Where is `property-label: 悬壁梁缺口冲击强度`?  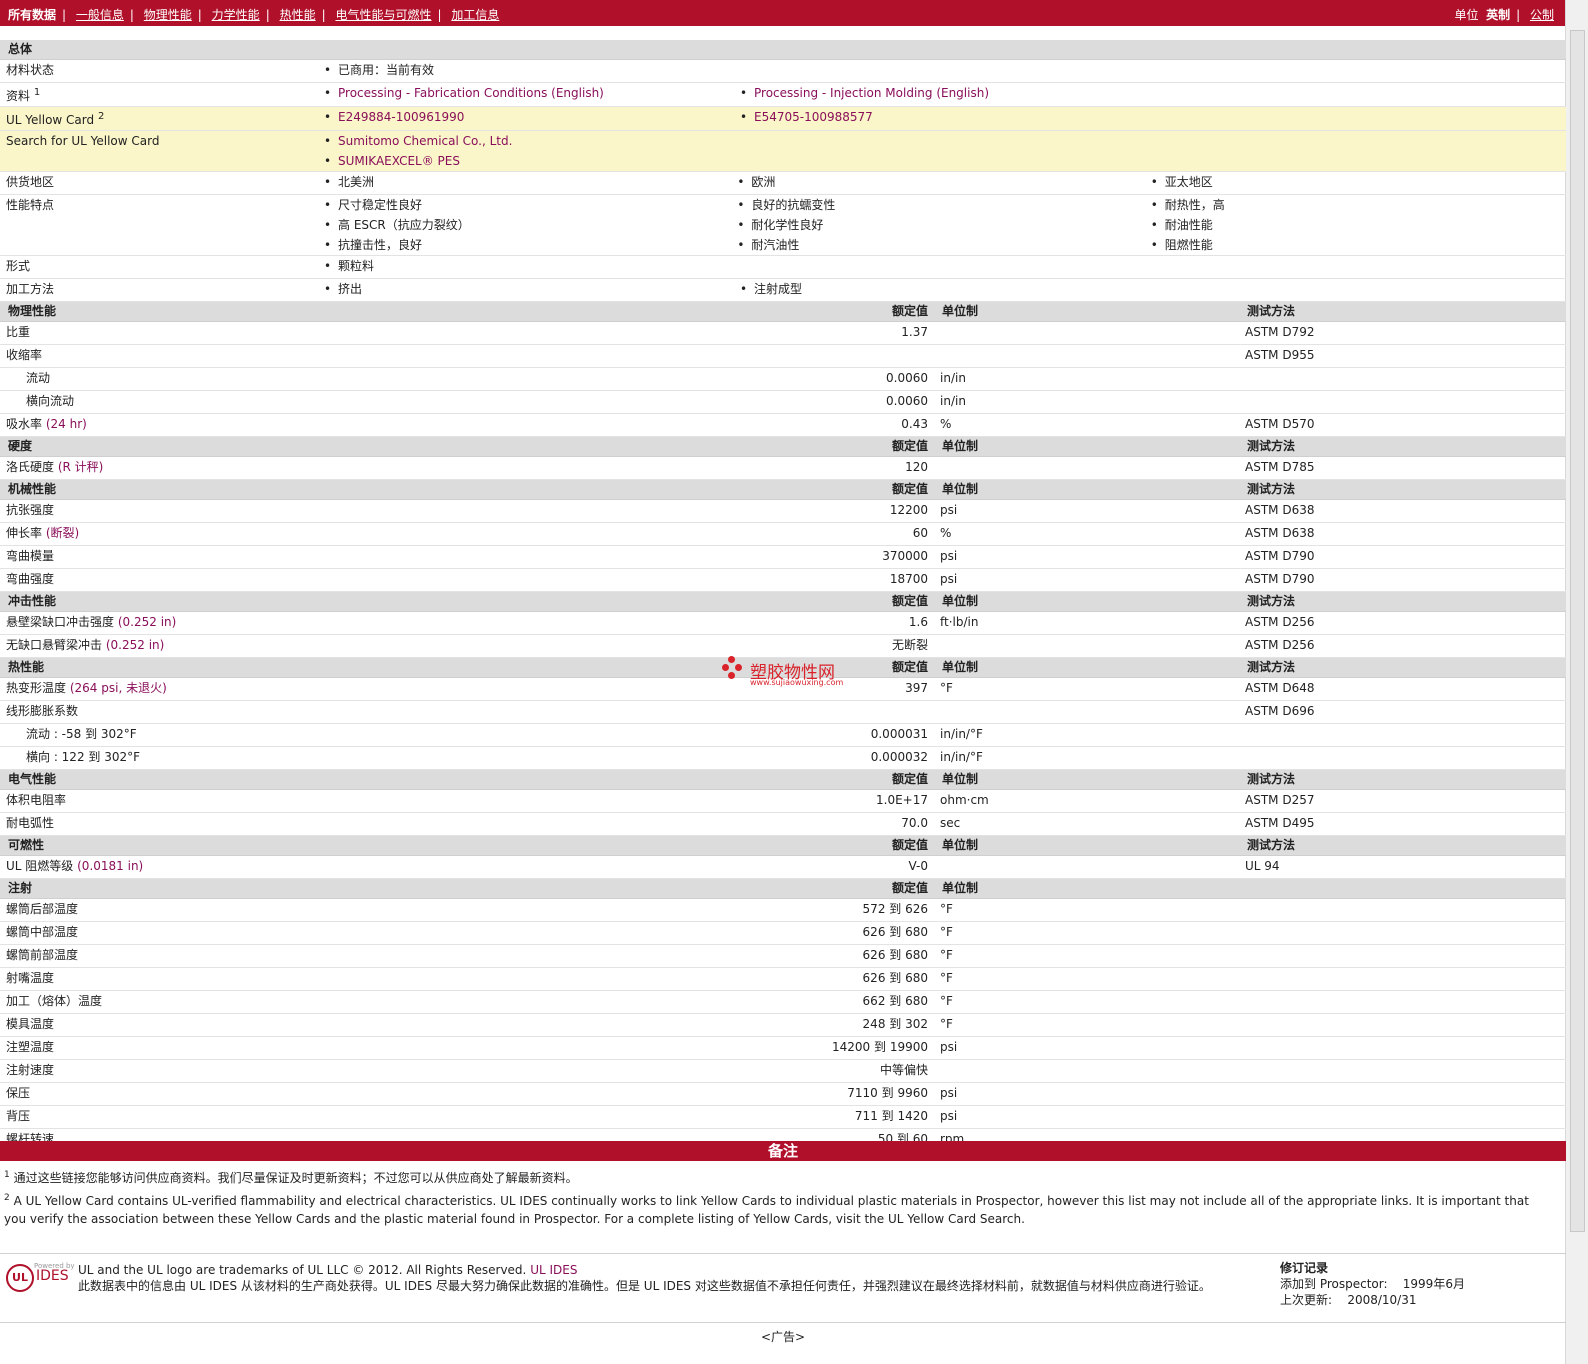 property-label: 悬壁梁缺口冲击强度 is located at coordinates (60, 622).